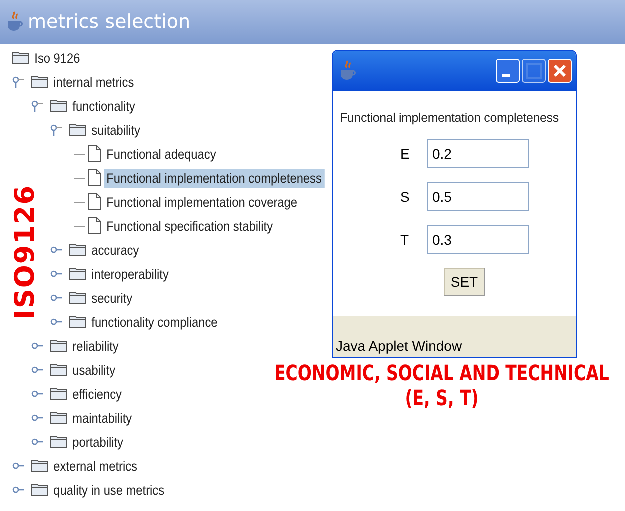 This screenshot has width=625, height=511. Describe the element at coordinates (202, 202) in the screenshot. I see `tree-node-label: Functional implementation coverage` at that location.